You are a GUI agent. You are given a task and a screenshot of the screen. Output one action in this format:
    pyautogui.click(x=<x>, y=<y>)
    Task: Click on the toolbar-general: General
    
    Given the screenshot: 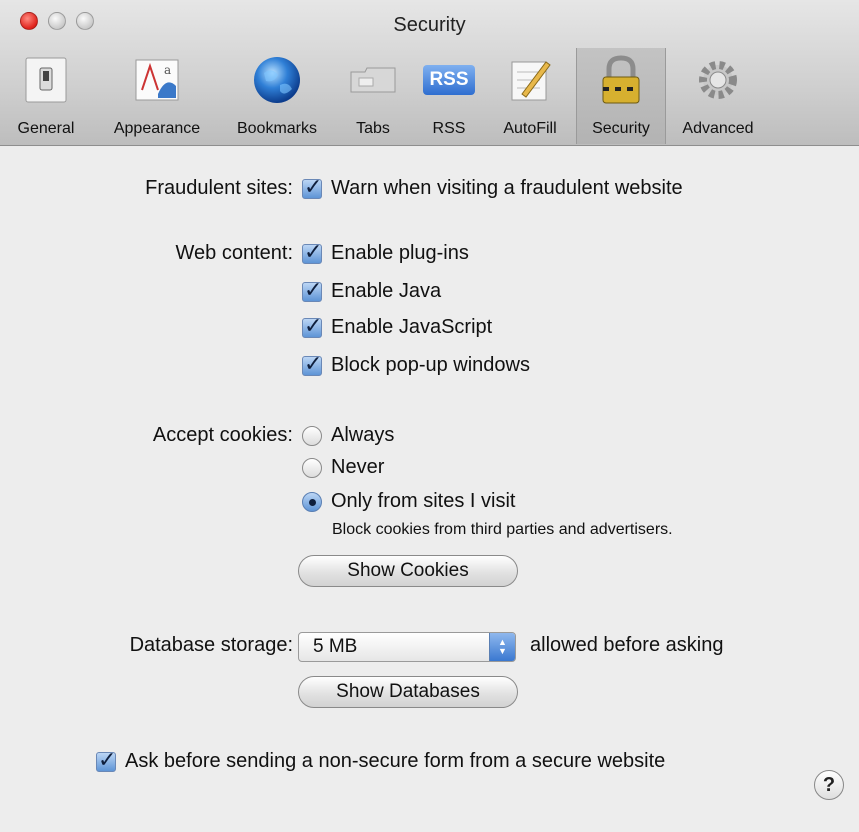 What is the action you would take?
    pyautogui.click(x=46, y=96)
    